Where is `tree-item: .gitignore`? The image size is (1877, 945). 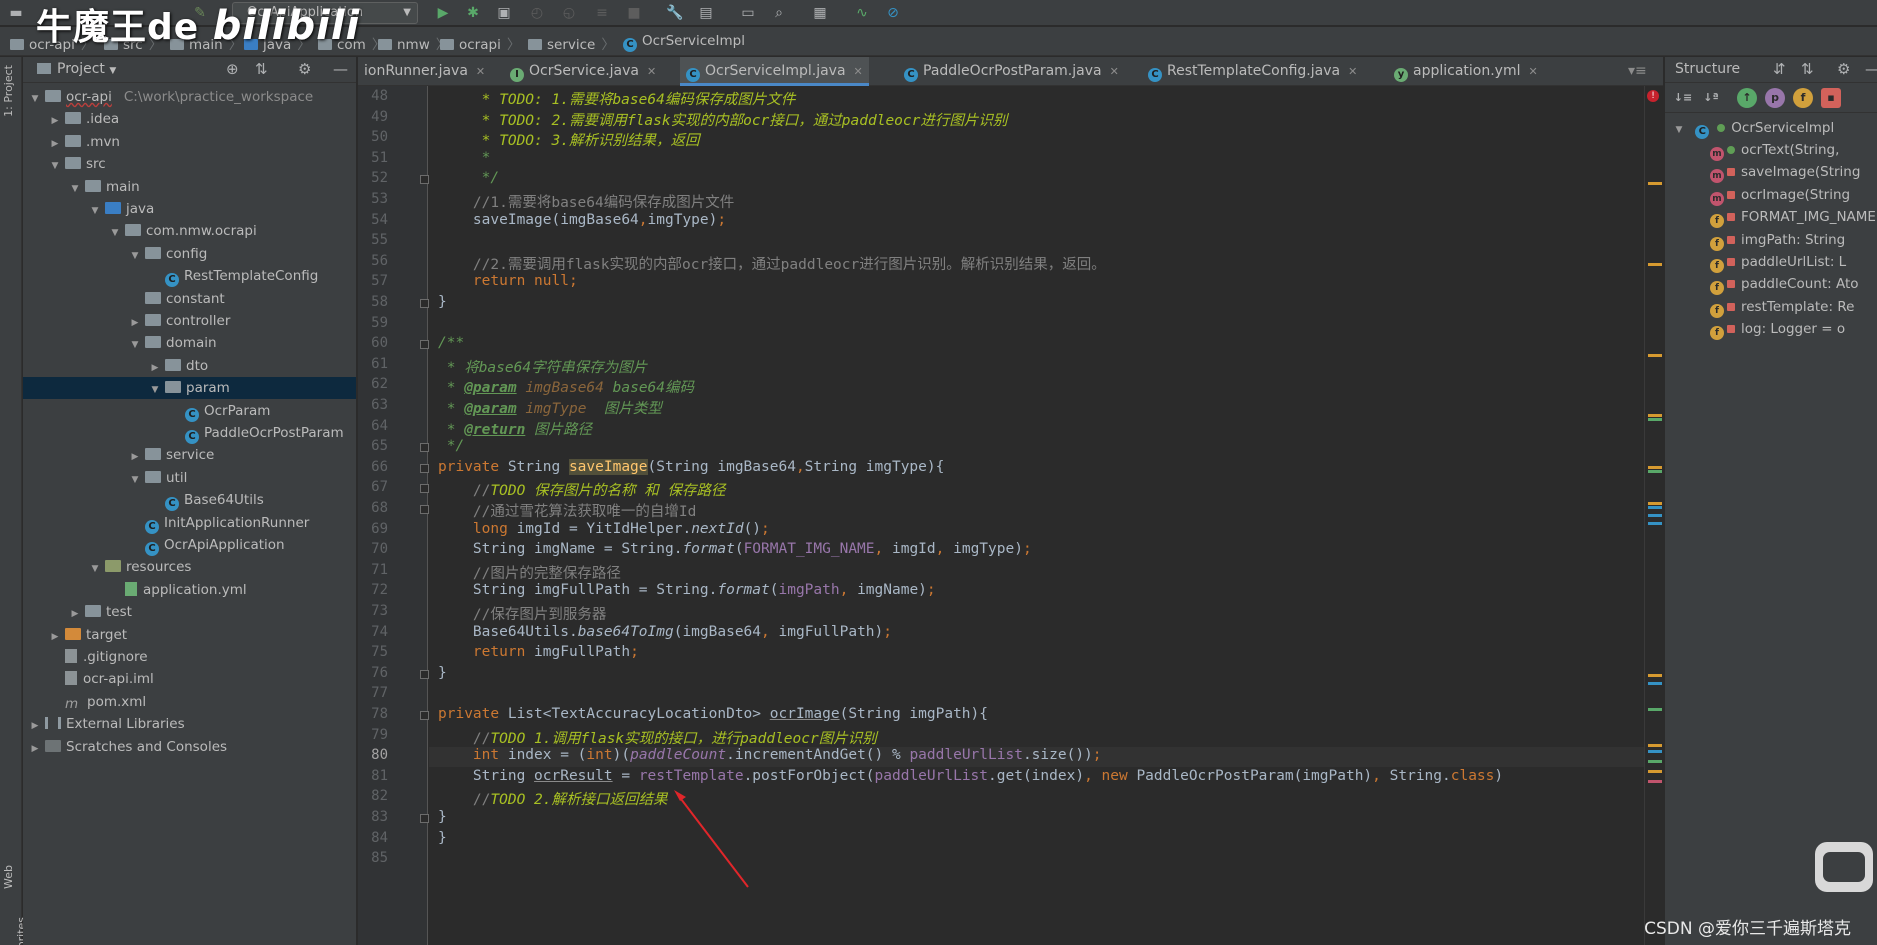 tree-item: .gitignore is located at coordinates (189, 657).